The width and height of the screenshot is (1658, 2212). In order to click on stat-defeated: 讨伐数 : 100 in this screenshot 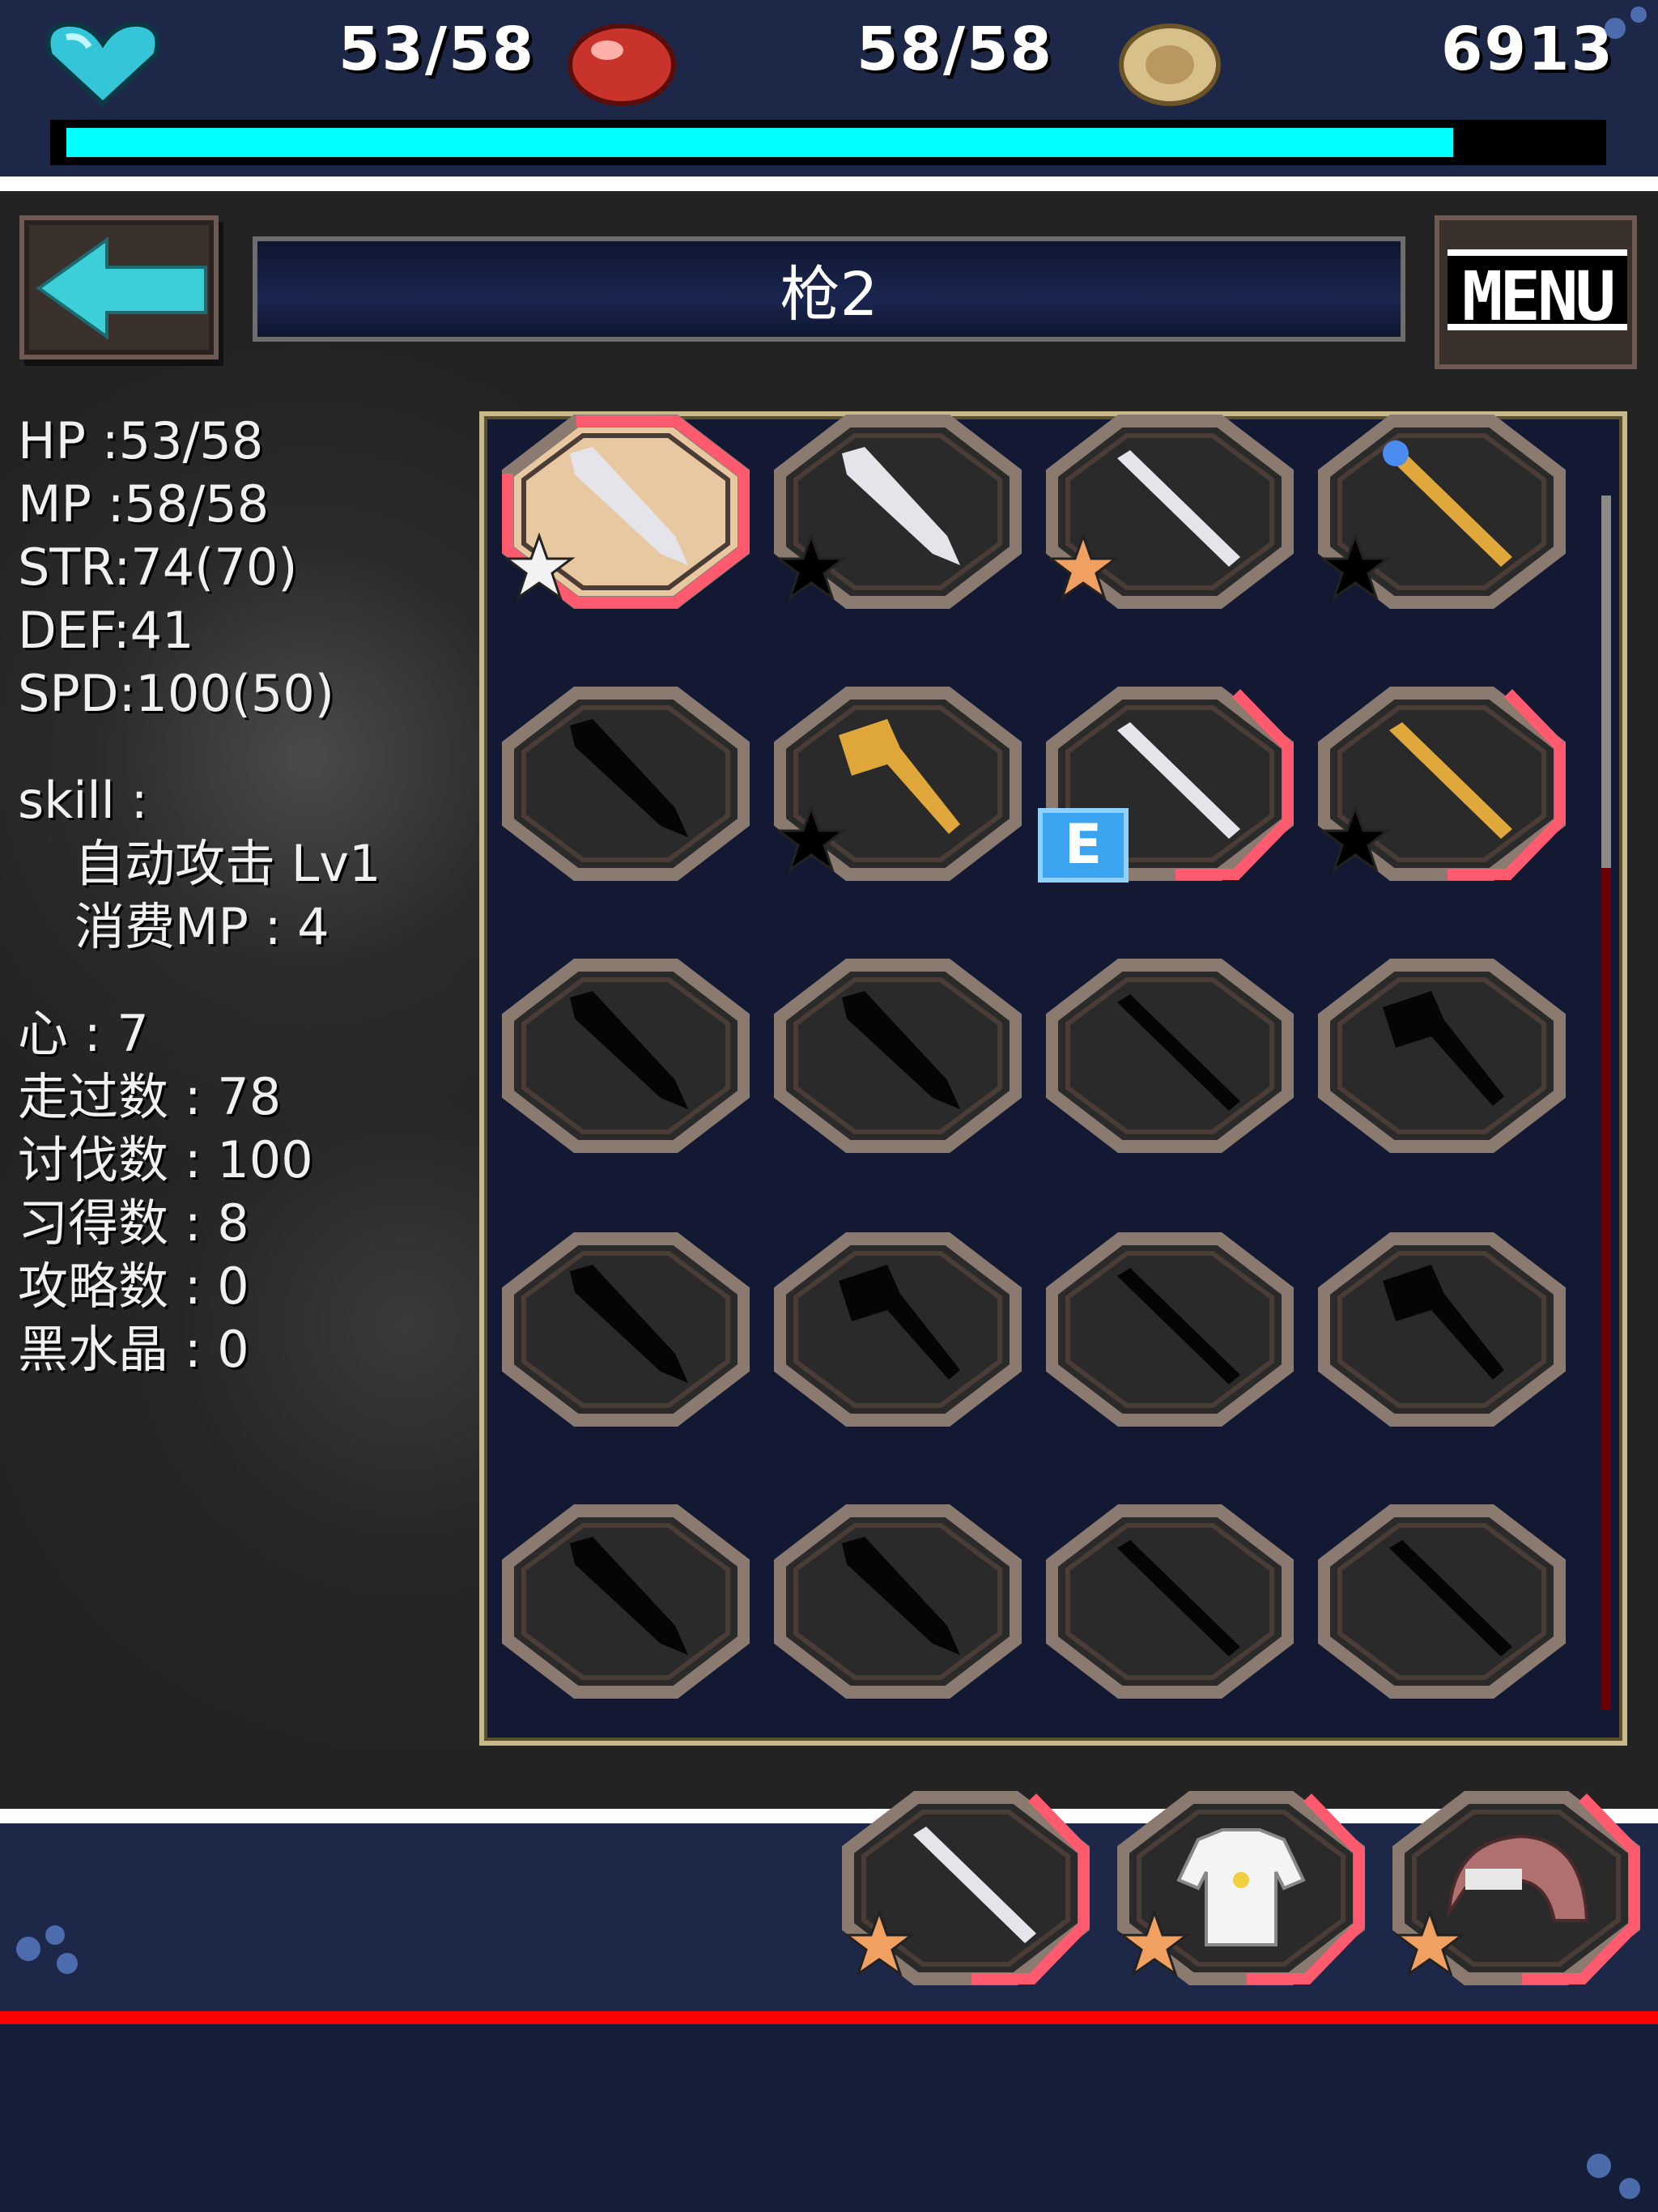, I will do `click(165, 1160)`.